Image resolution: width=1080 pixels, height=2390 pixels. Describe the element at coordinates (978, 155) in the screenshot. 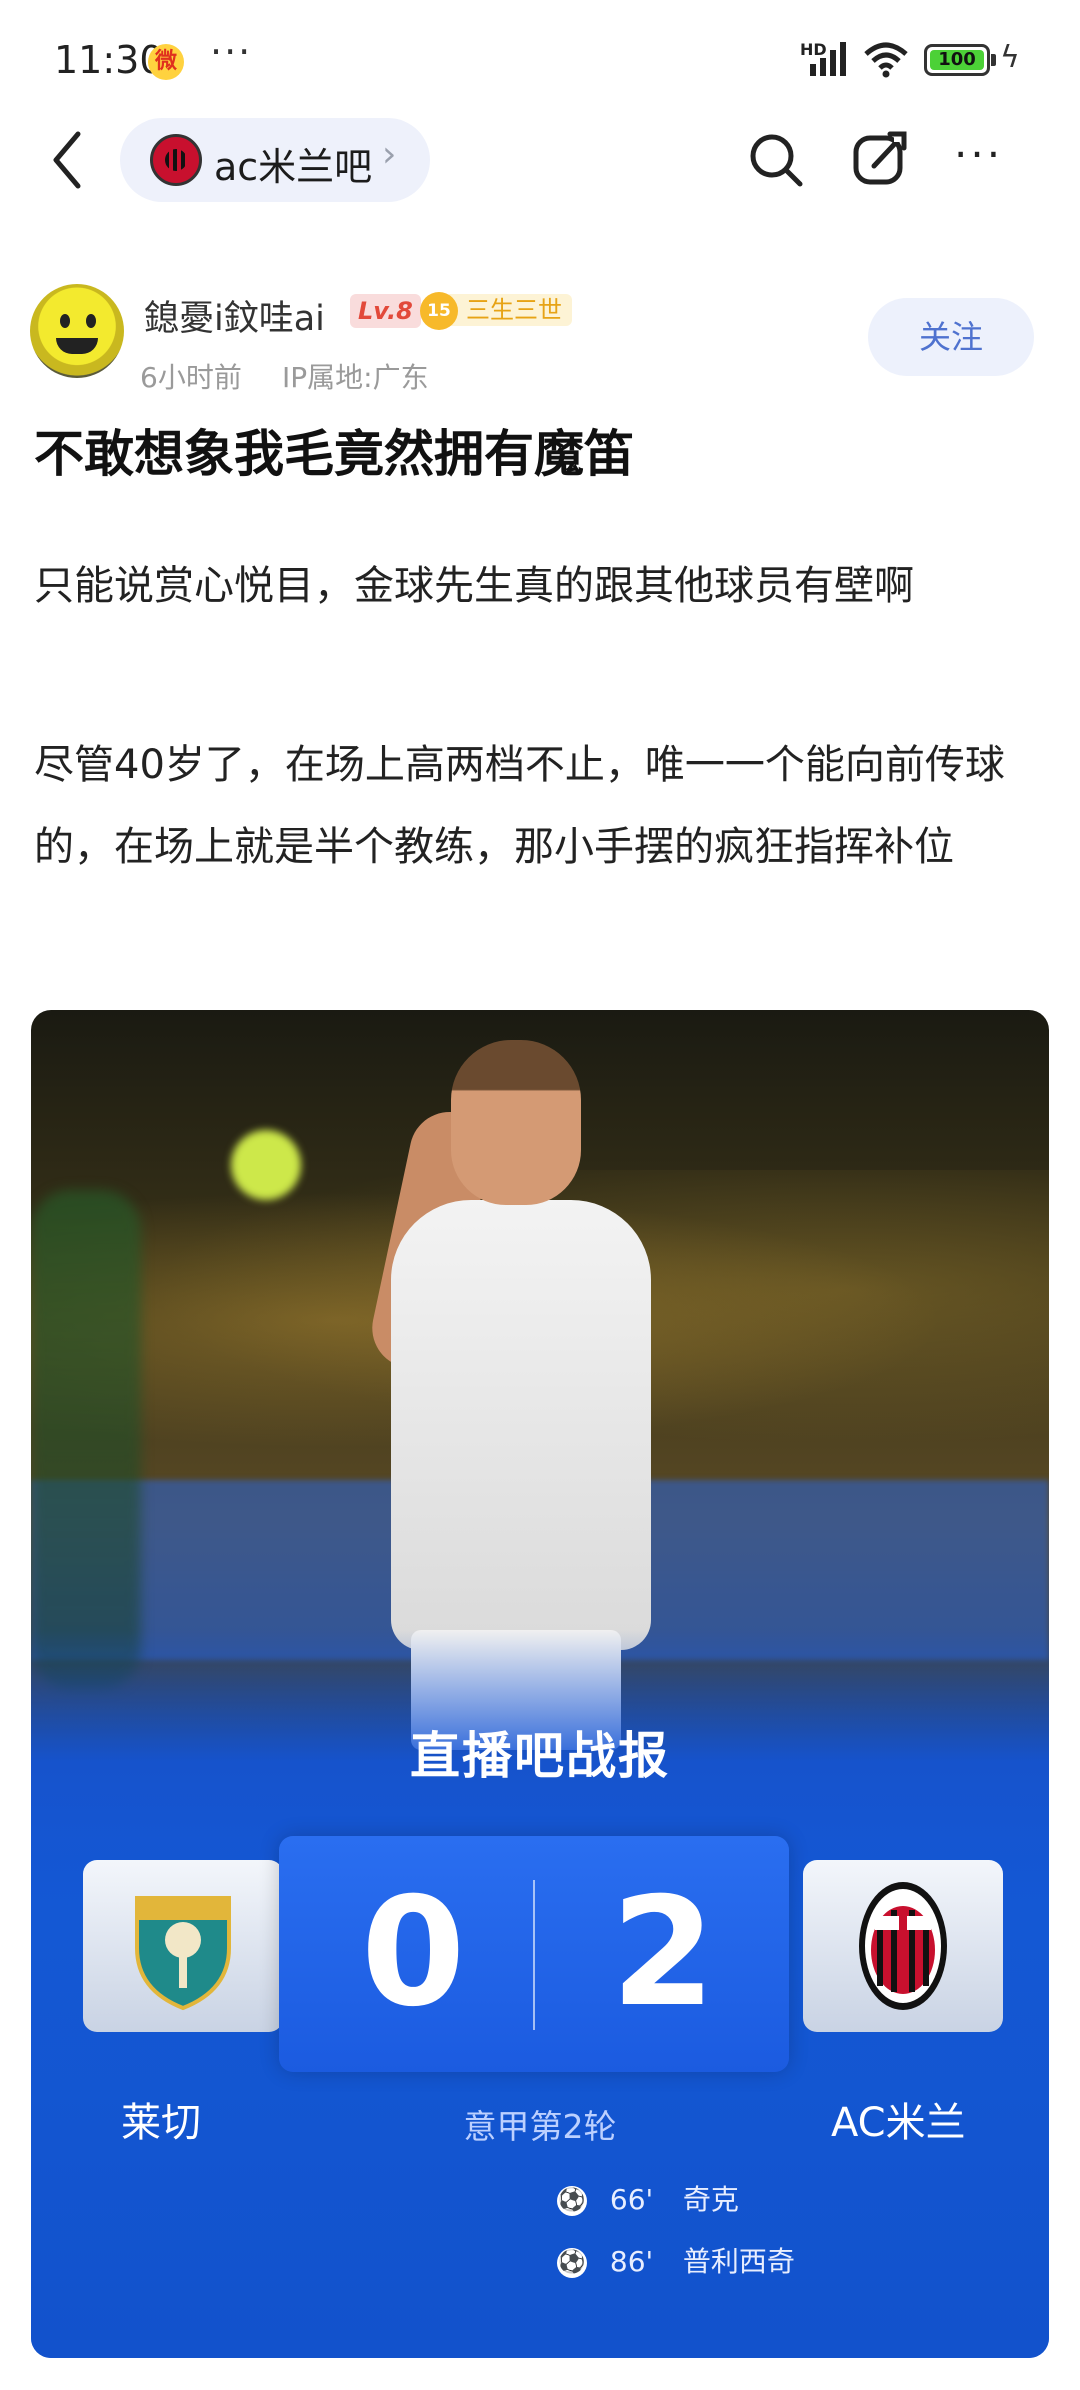

I see `more-options-icon: ···` at that location.